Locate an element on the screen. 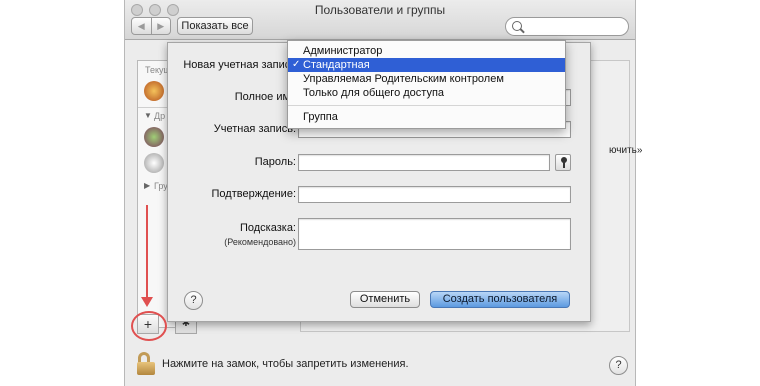  forward-arrow-icon: ▶ is located at coordinates (161, 26).